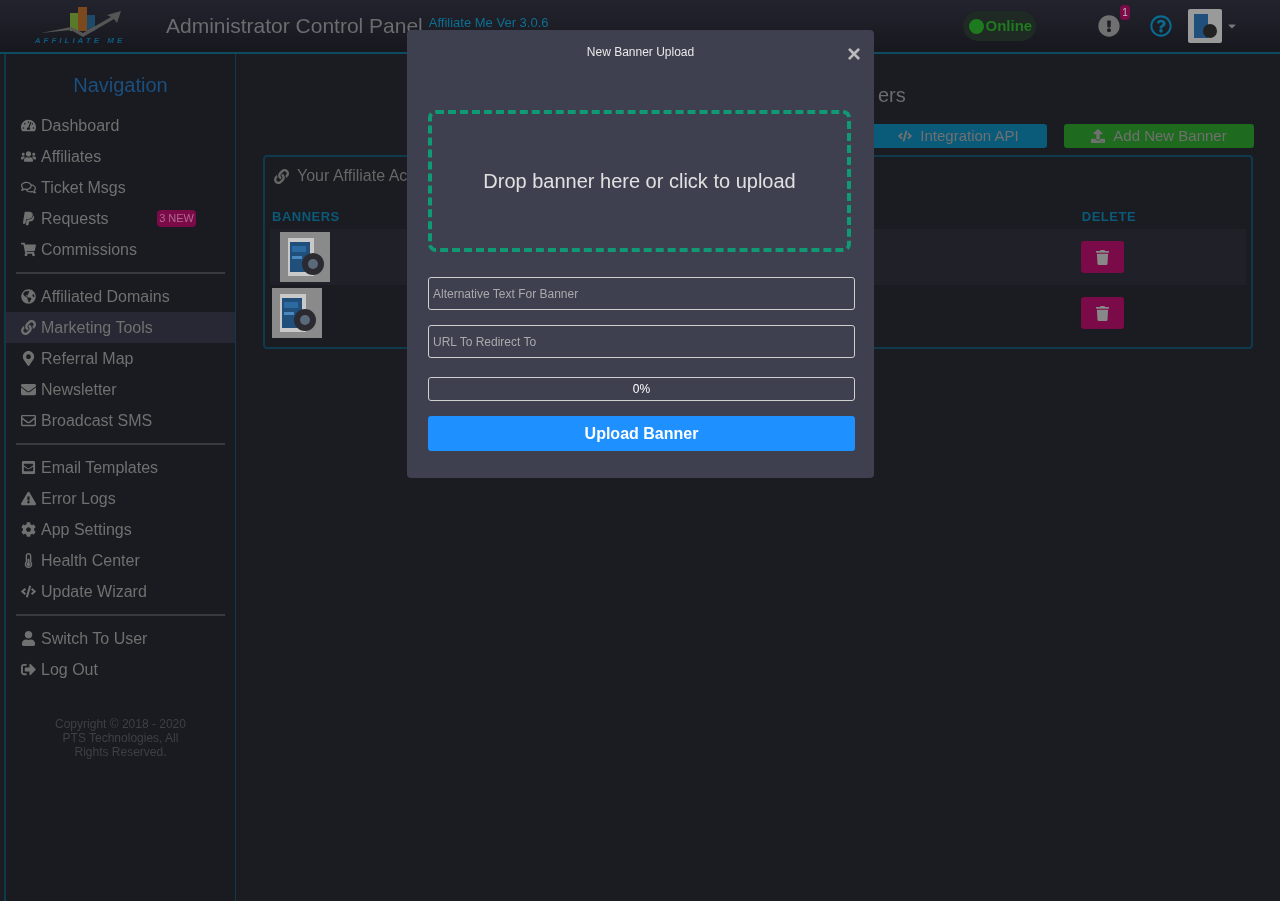  I want to click on sidebar-item: Referral Map, so click(120, 358).